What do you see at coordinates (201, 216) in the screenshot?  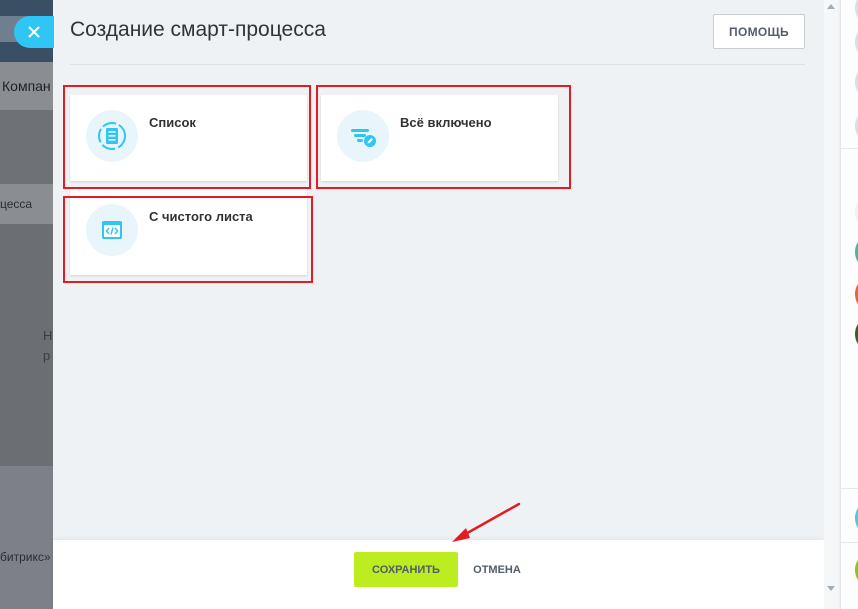 I see `card-title: С чистого листа` at bounding box center [201, 216].